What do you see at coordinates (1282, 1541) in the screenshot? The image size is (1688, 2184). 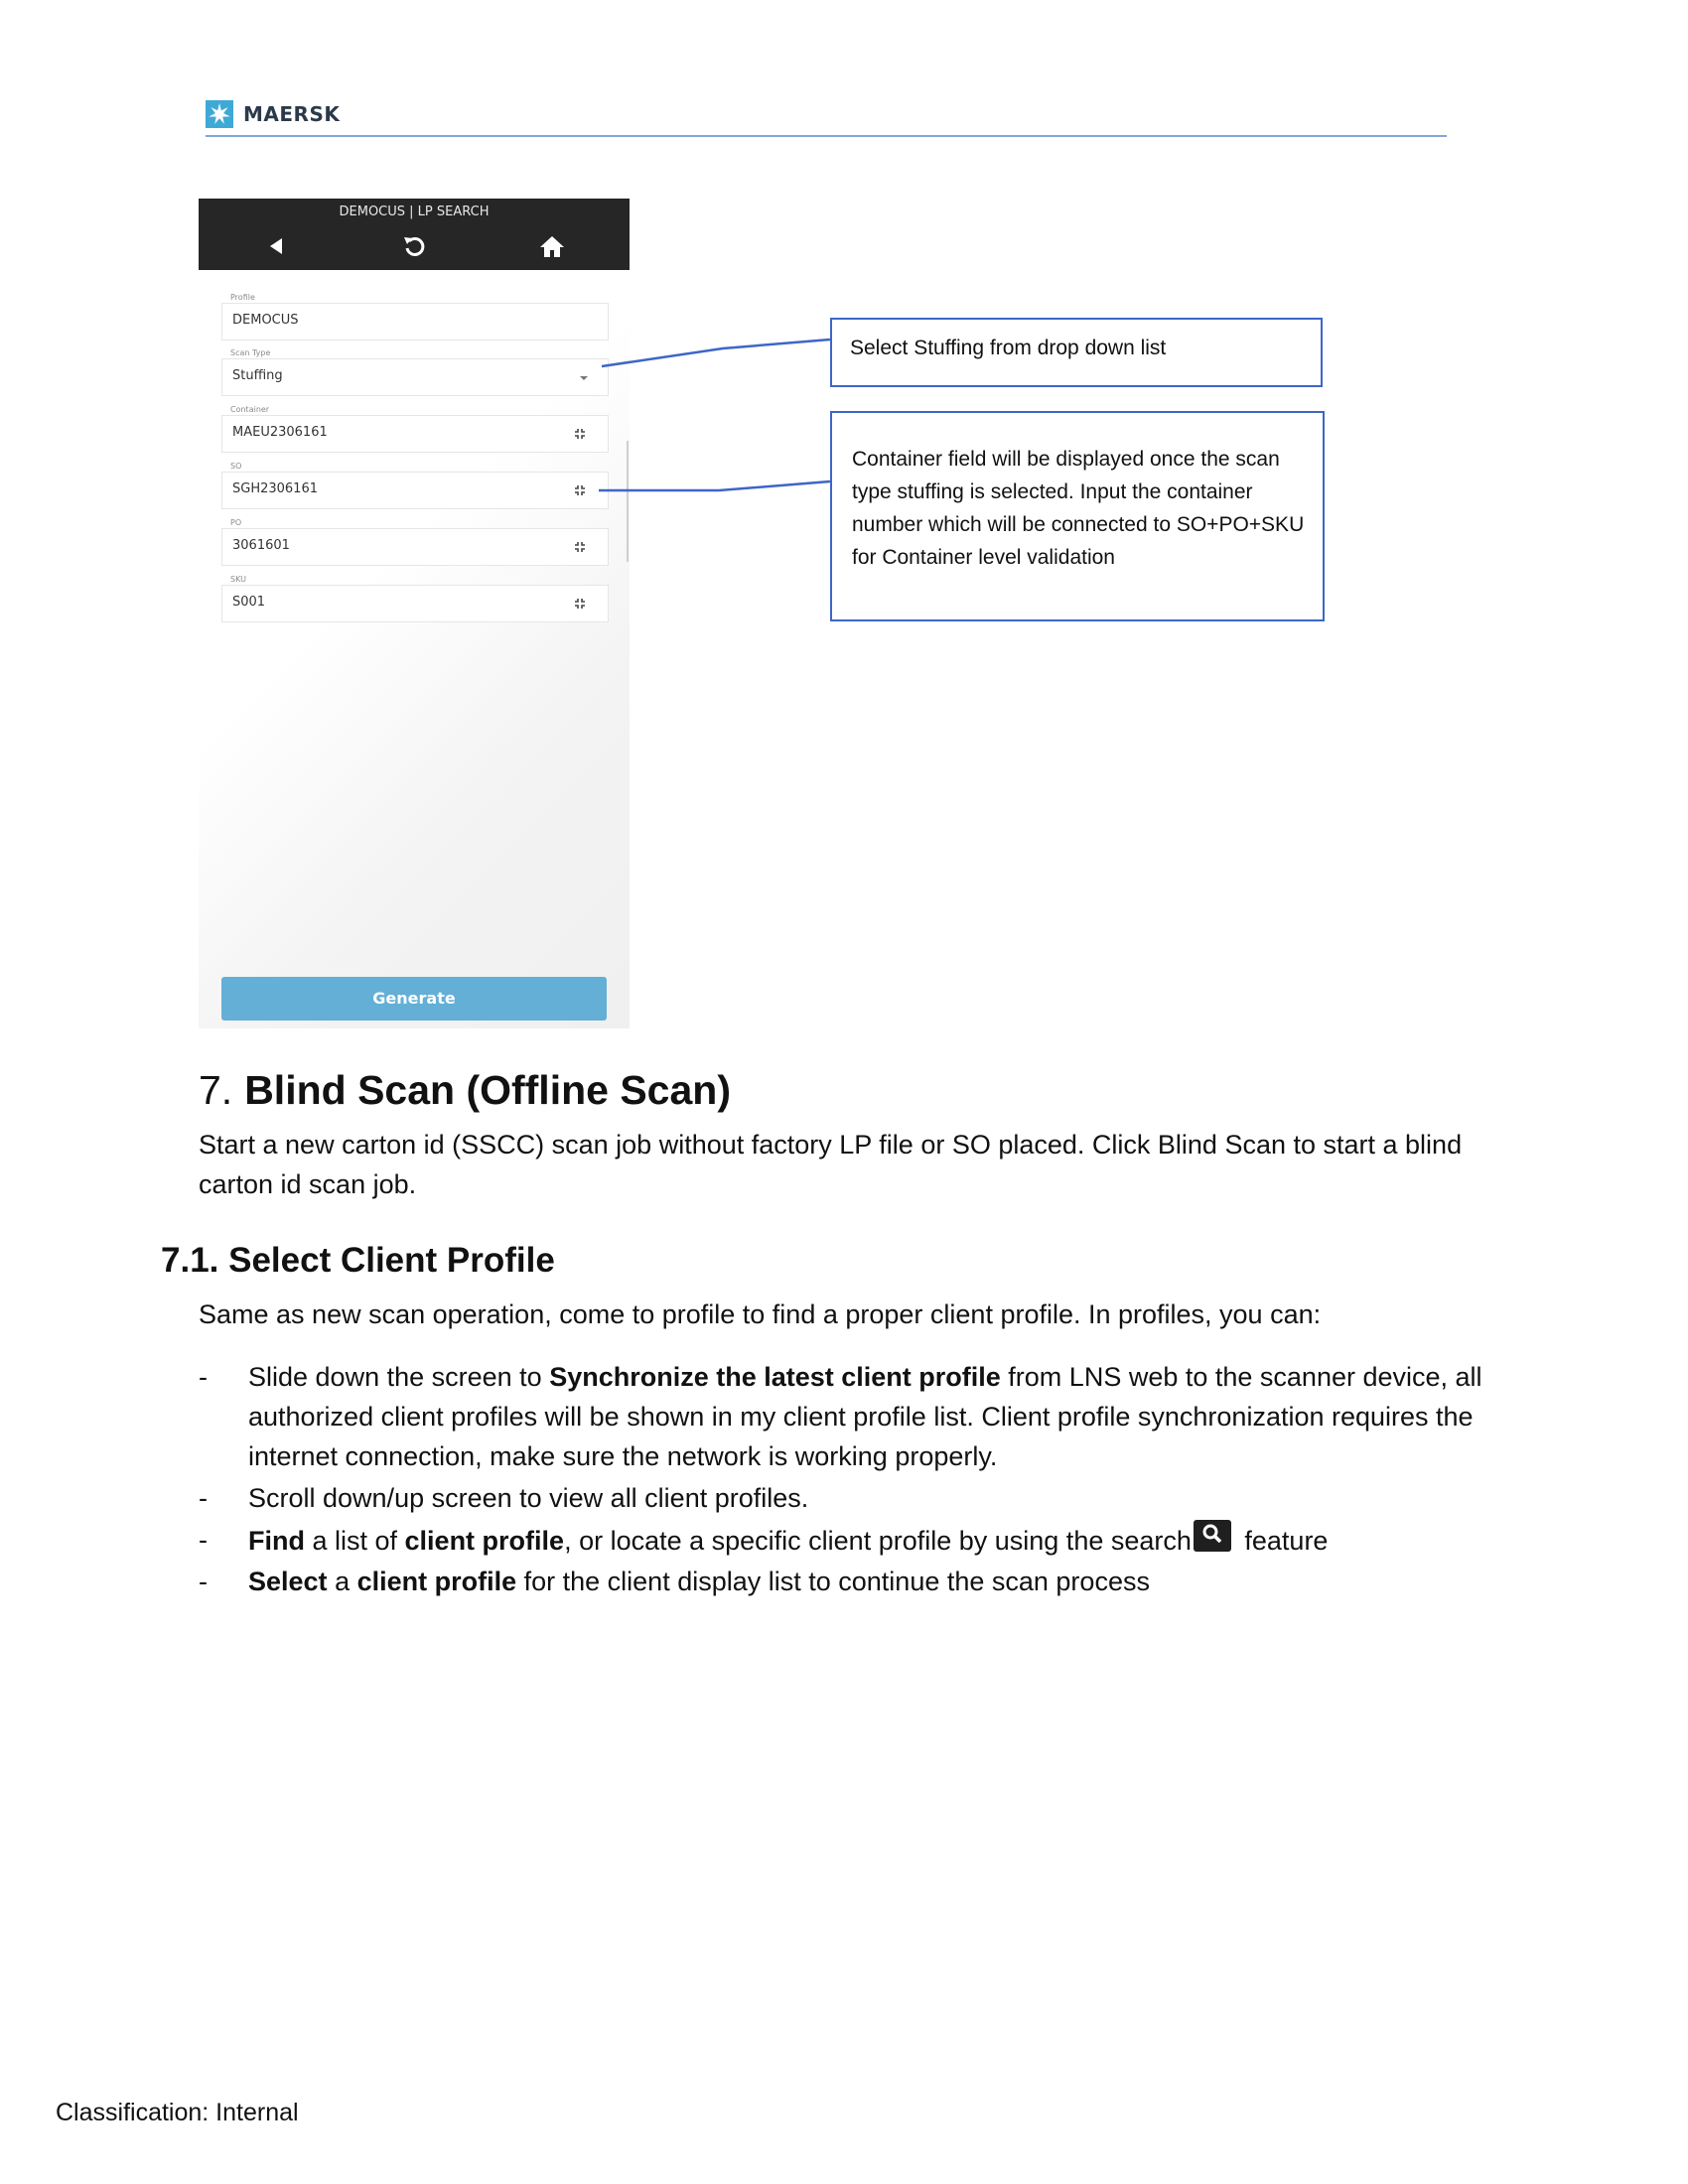 I see `bullet-text-part: feature` at bounding box center [1282, 1541].